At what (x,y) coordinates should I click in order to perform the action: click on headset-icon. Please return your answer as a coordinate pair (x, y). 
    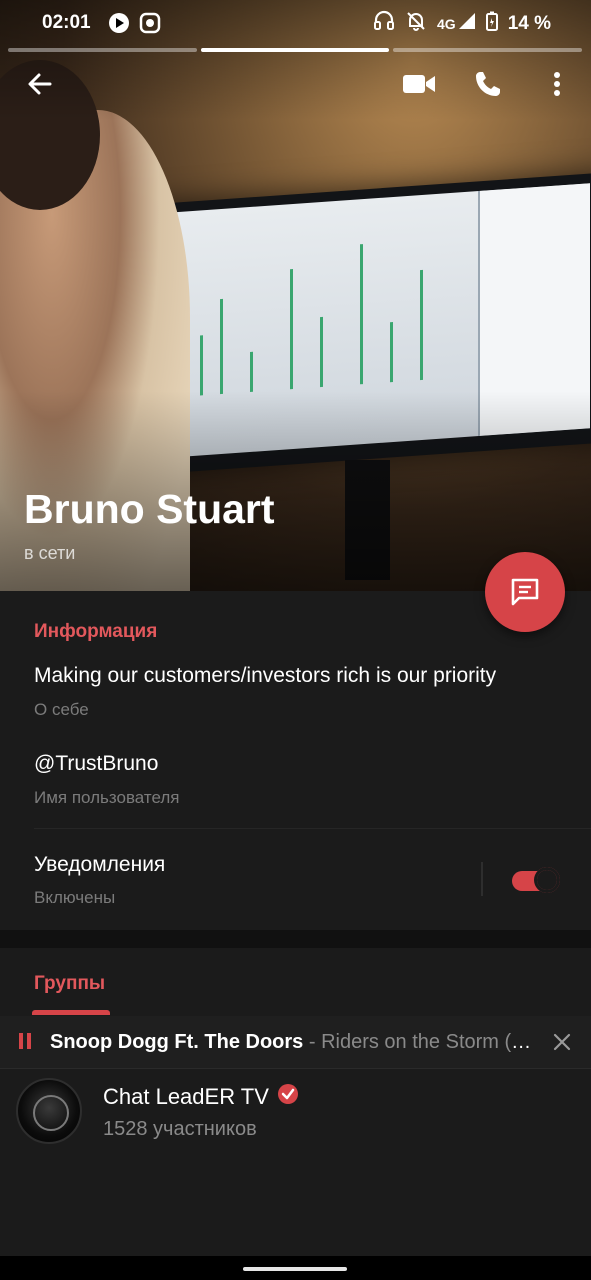
    Looking at the image, I should click on (384, 24).